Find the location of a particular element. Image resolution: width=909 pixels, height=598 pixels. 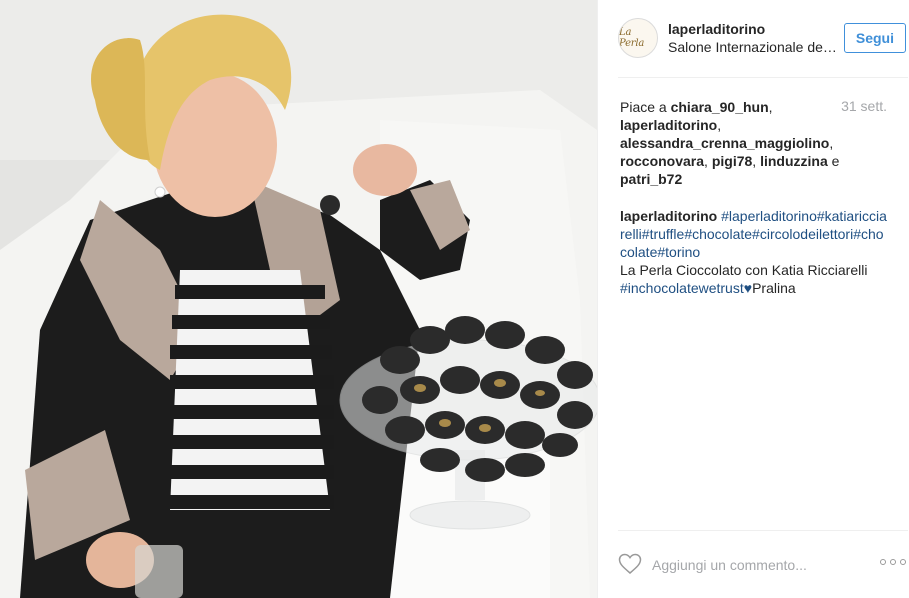

post-timestamp: 31 sett. is located at coordinates (864, 106).